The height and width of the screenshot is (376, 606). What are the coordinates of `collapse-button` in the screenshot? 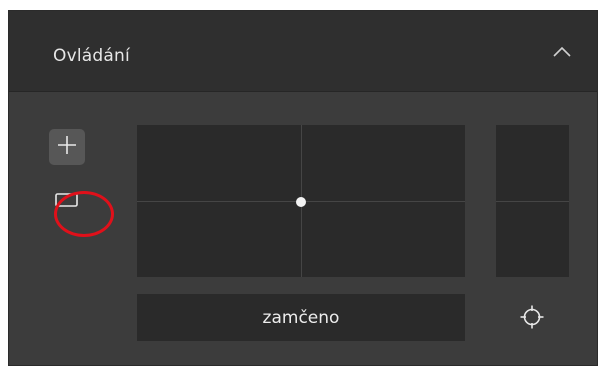 It's located at (562, 53).